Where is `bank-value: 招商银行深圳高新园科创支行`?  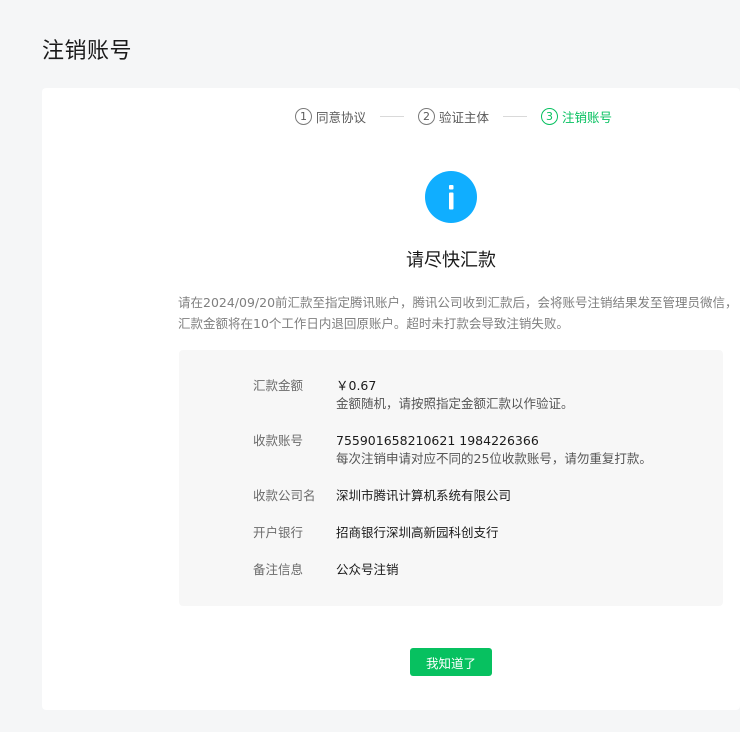
bank-value: 招商银行深圳高新园科创支行 is located at coordinates (417, 532).